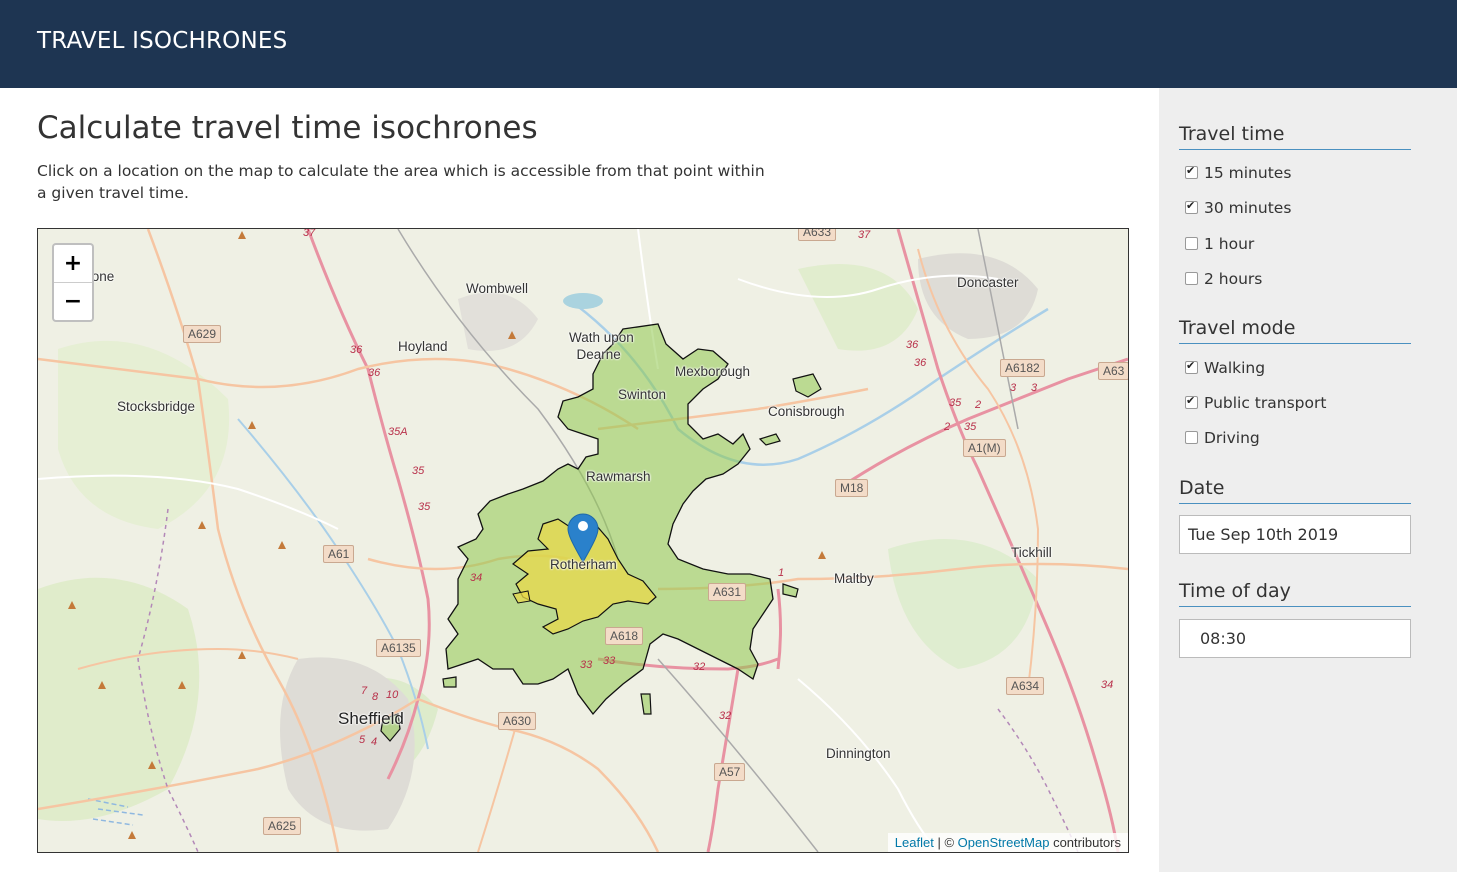  I want to click on junction-36c: 36, so click(912, 345).